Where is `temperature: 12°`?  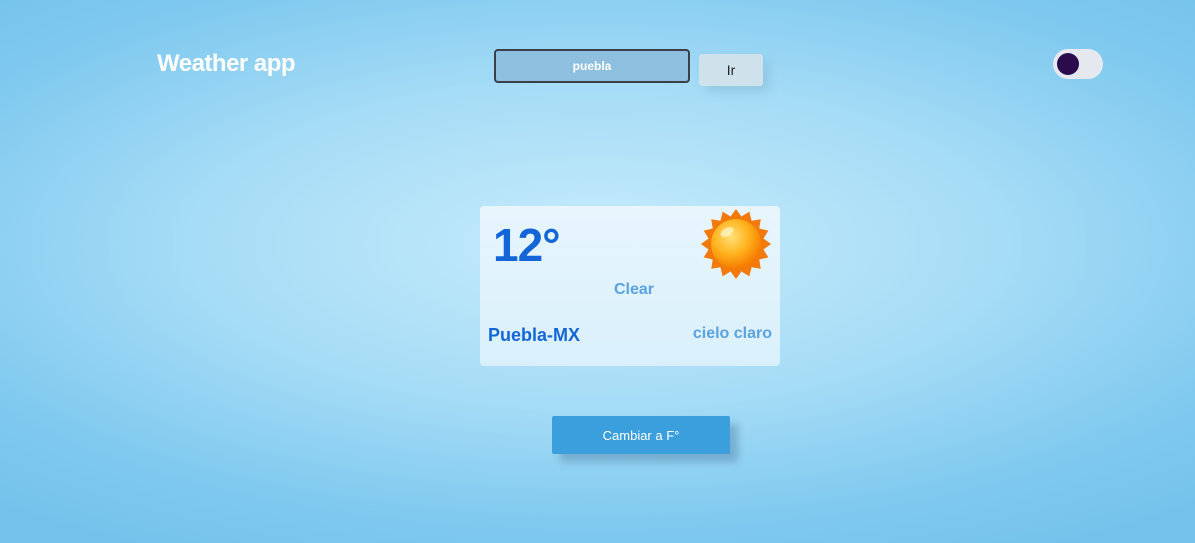 temperature: 12° is located at coordinates (527, 245).